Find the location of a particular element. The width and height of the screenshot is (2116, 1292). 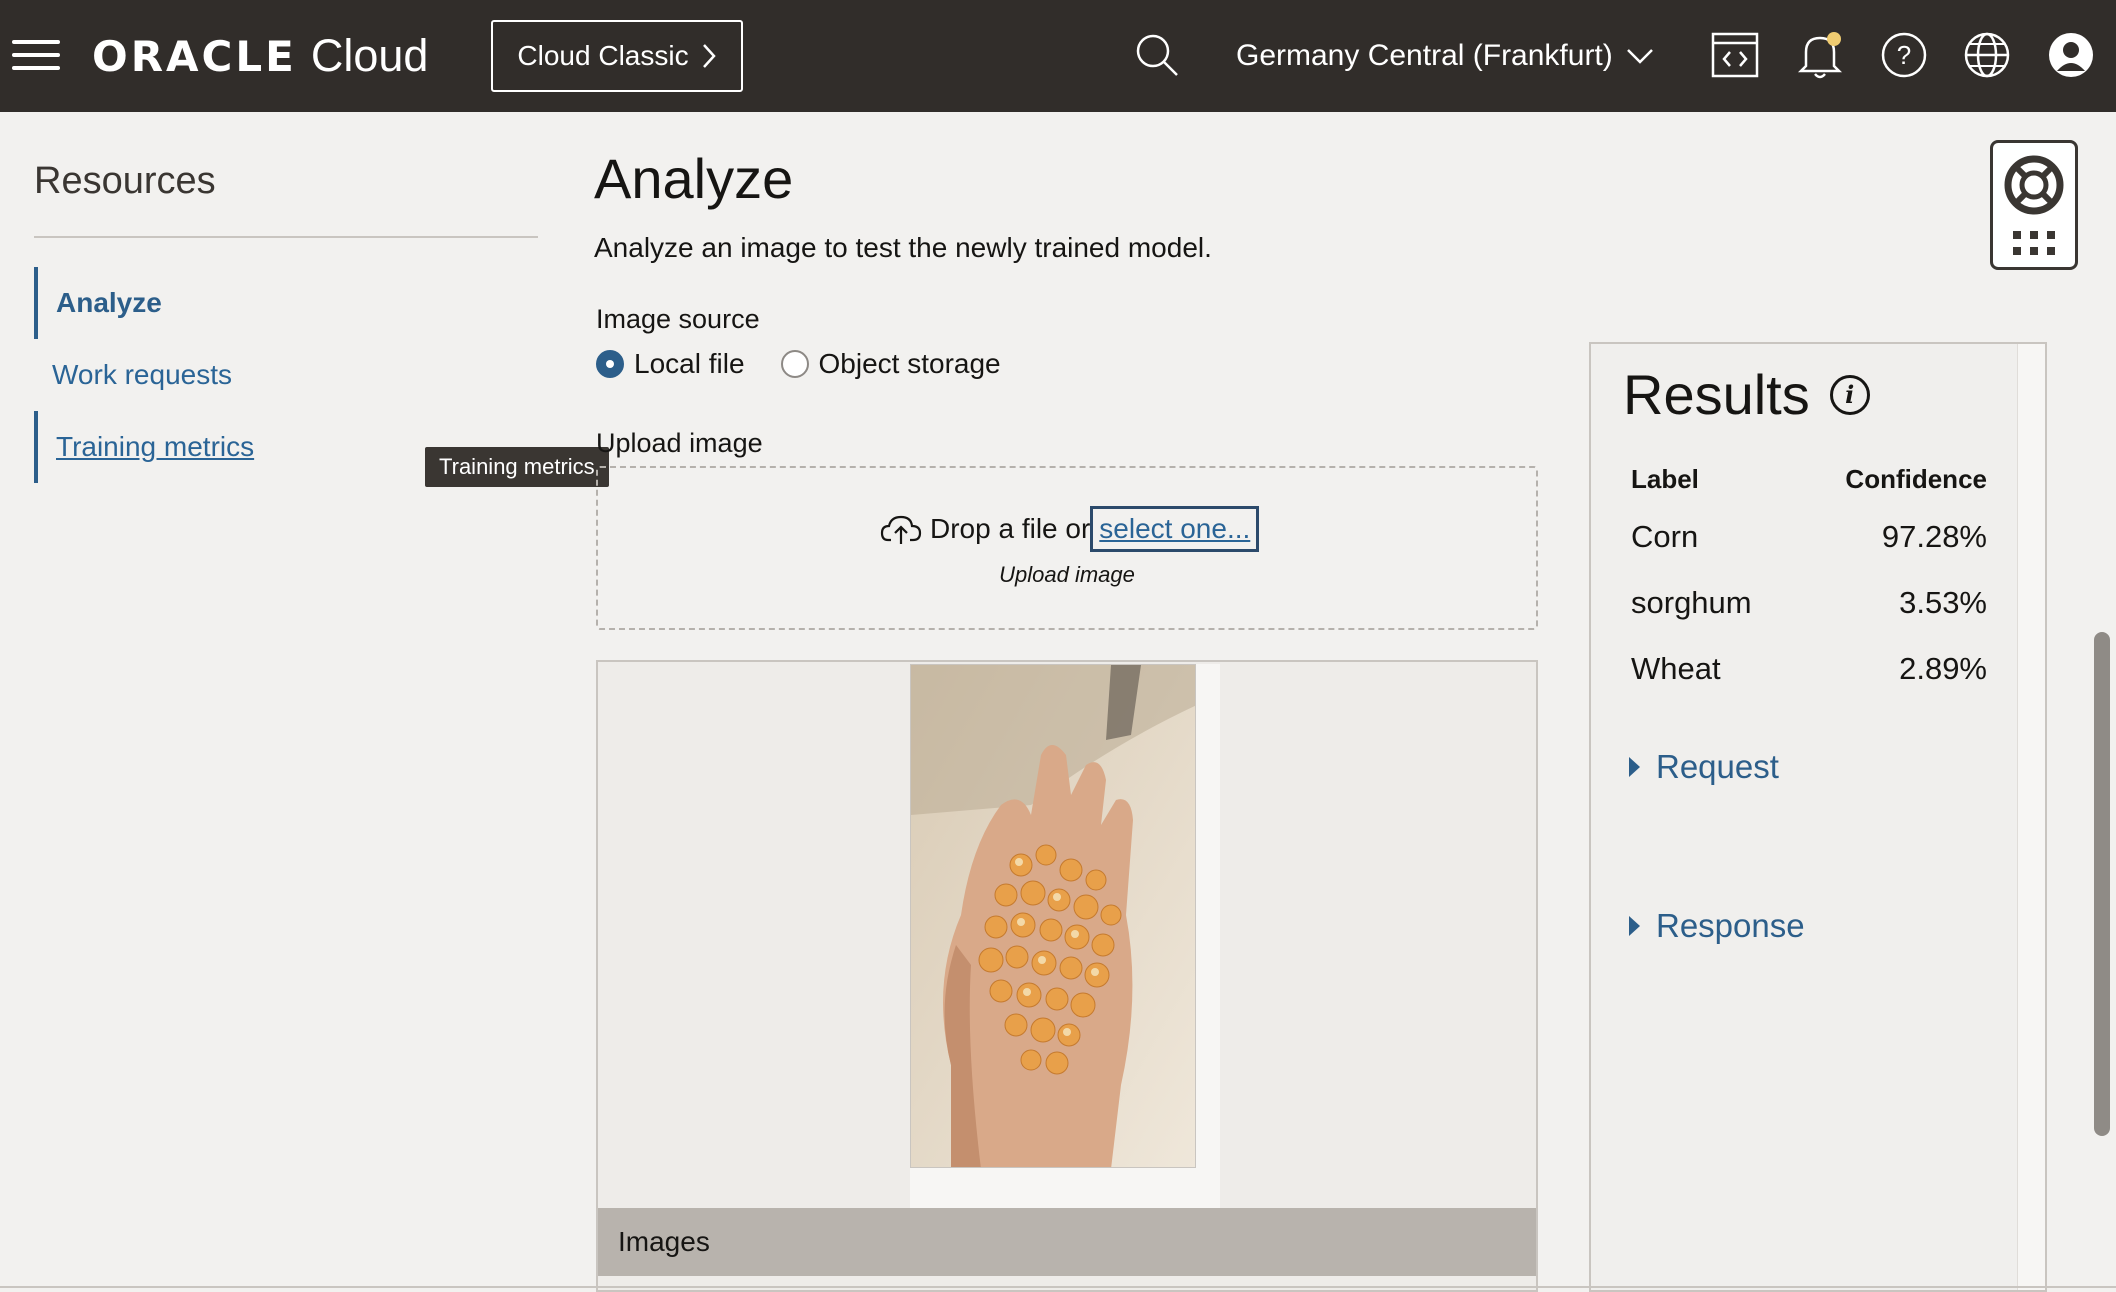

info-icon: i is located at coordinates (1849, 394).